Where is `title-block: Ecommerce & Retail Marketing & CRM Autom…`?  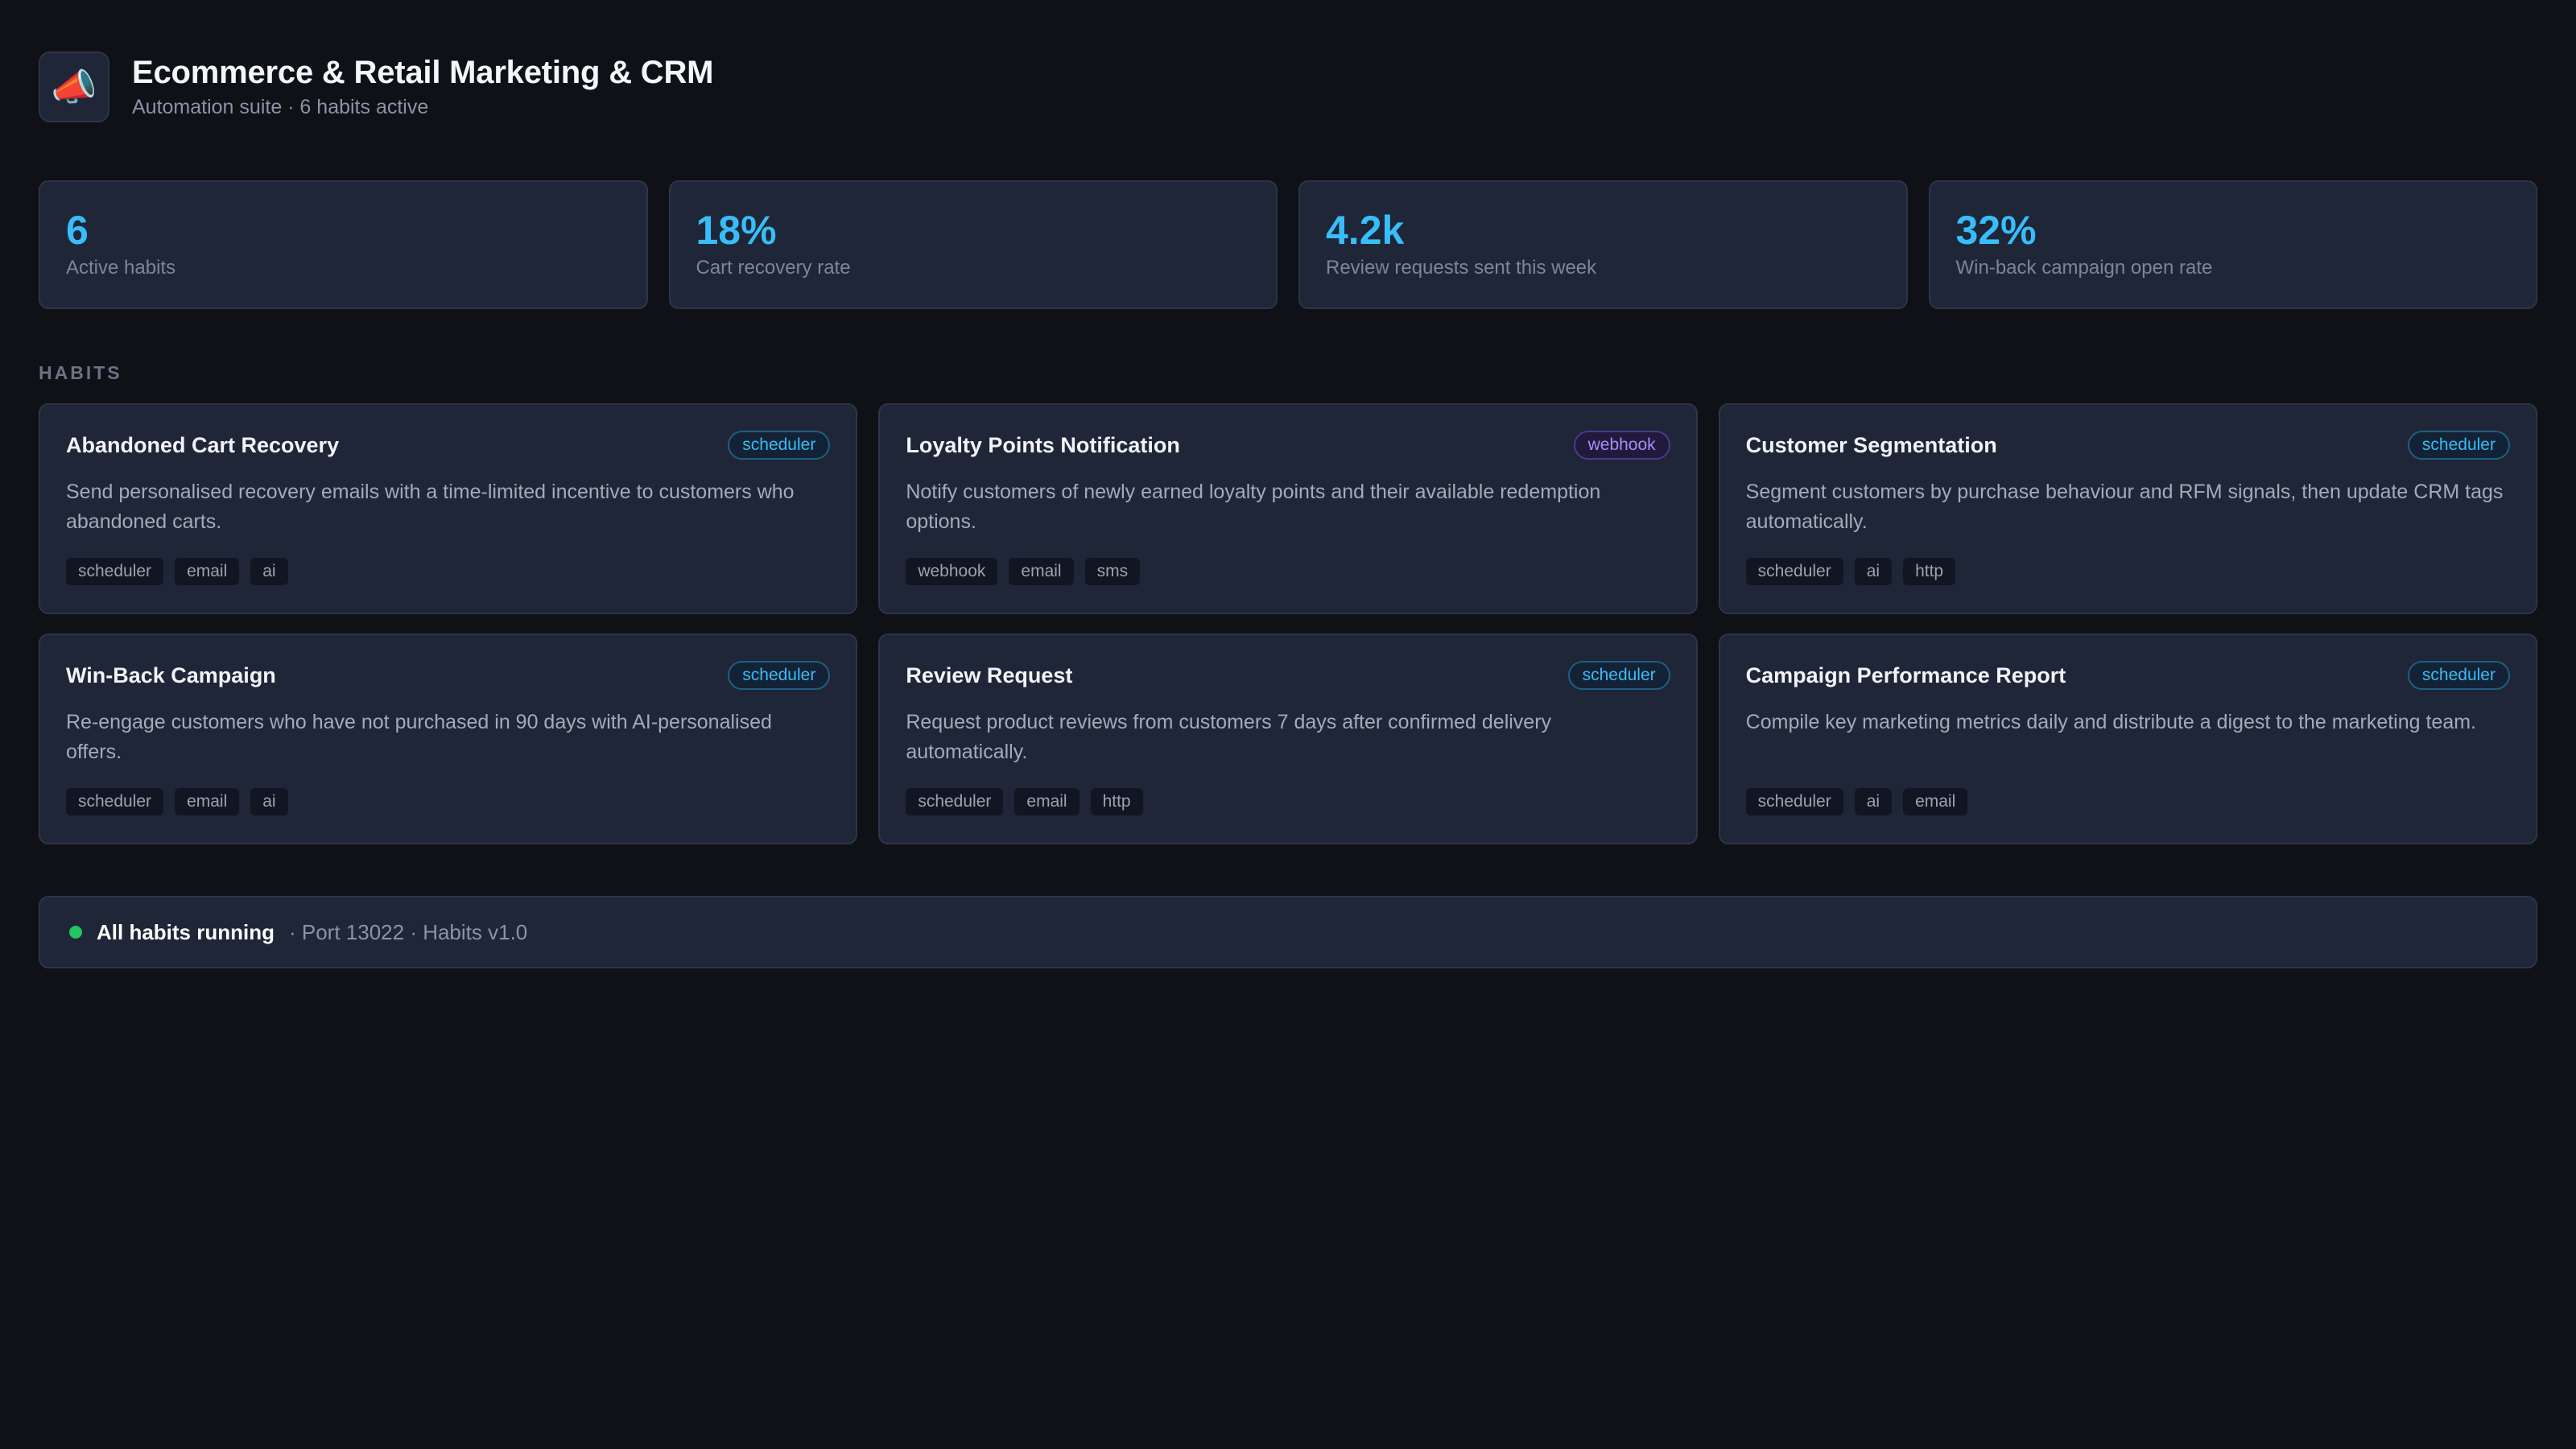
title-block: Ecommerce & Retail Marketing & CRM Autom… is located at coordinates (422, 87).